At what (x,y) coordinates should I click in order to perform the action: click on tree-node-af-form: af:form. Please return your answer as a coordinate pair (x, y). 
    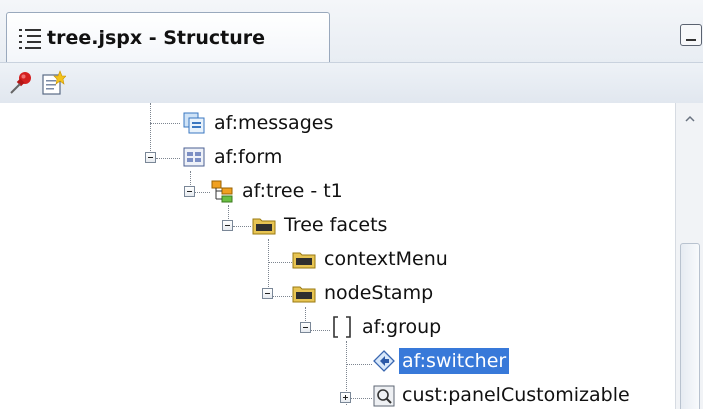
    Looking at the image, I should click on (337, 157).